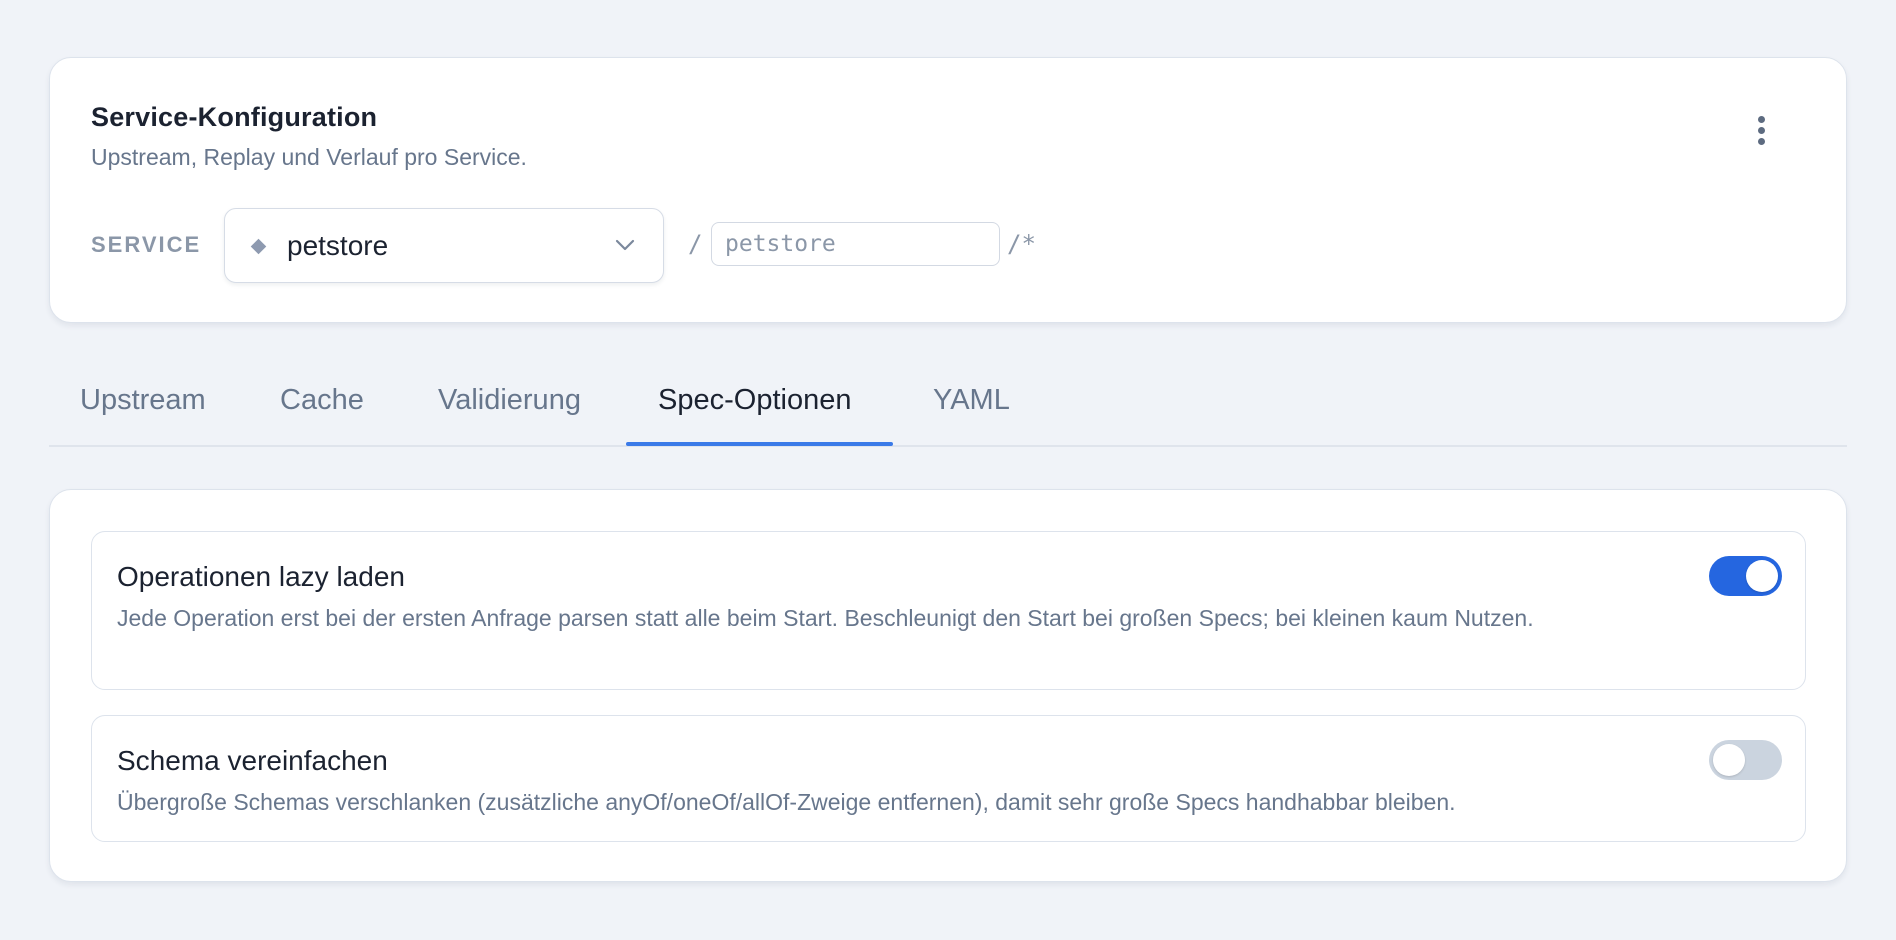 The height and width of the screenshot is (940, 1896). Describe the element at coordinates (625, 245) in the screenshot. I see `chevron-down-icon` at that location.